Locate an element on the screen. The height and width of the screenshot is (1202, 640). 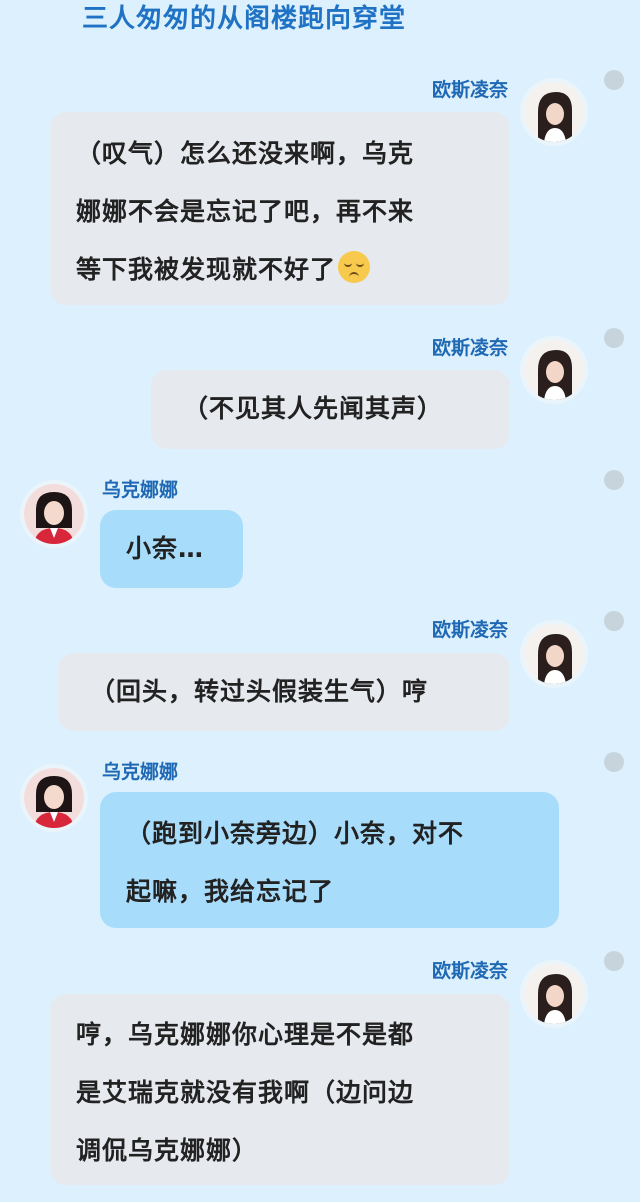
message-line: （回头，转过头假装生气）哼 is located at coordinates (259, 691).